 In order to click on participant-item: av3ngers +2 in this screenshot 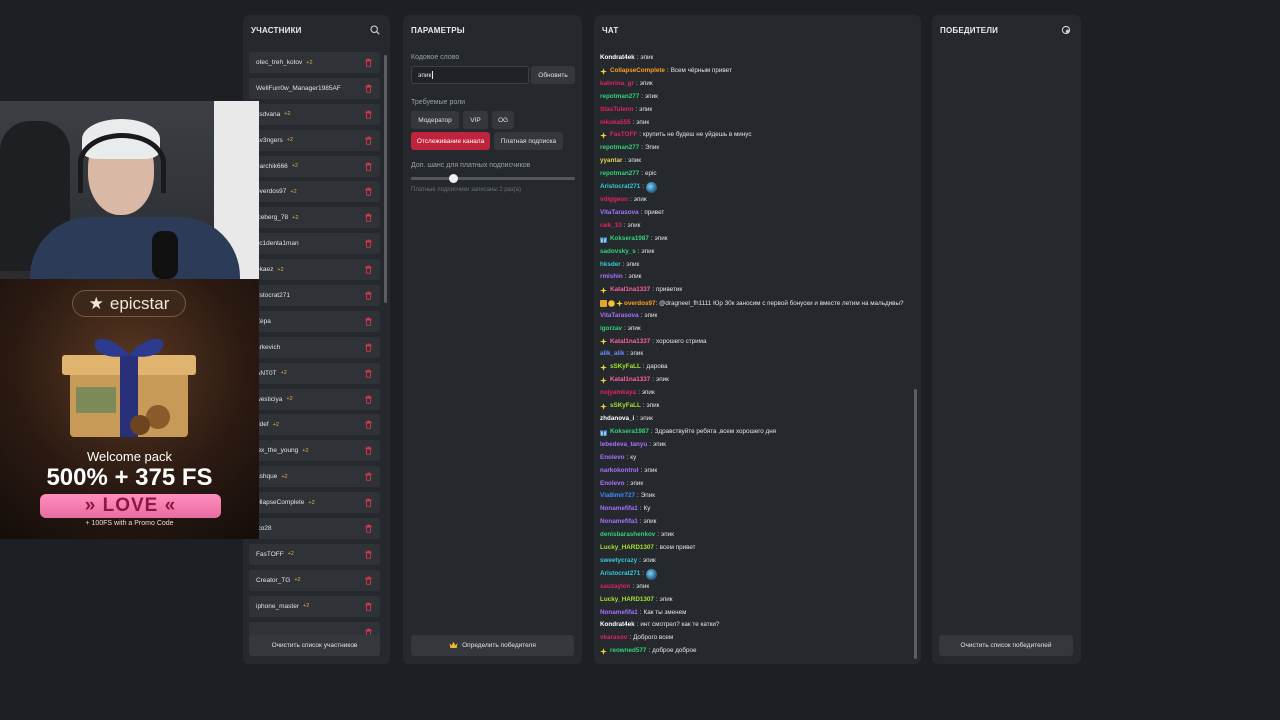, I will do `click(314, 140)`.